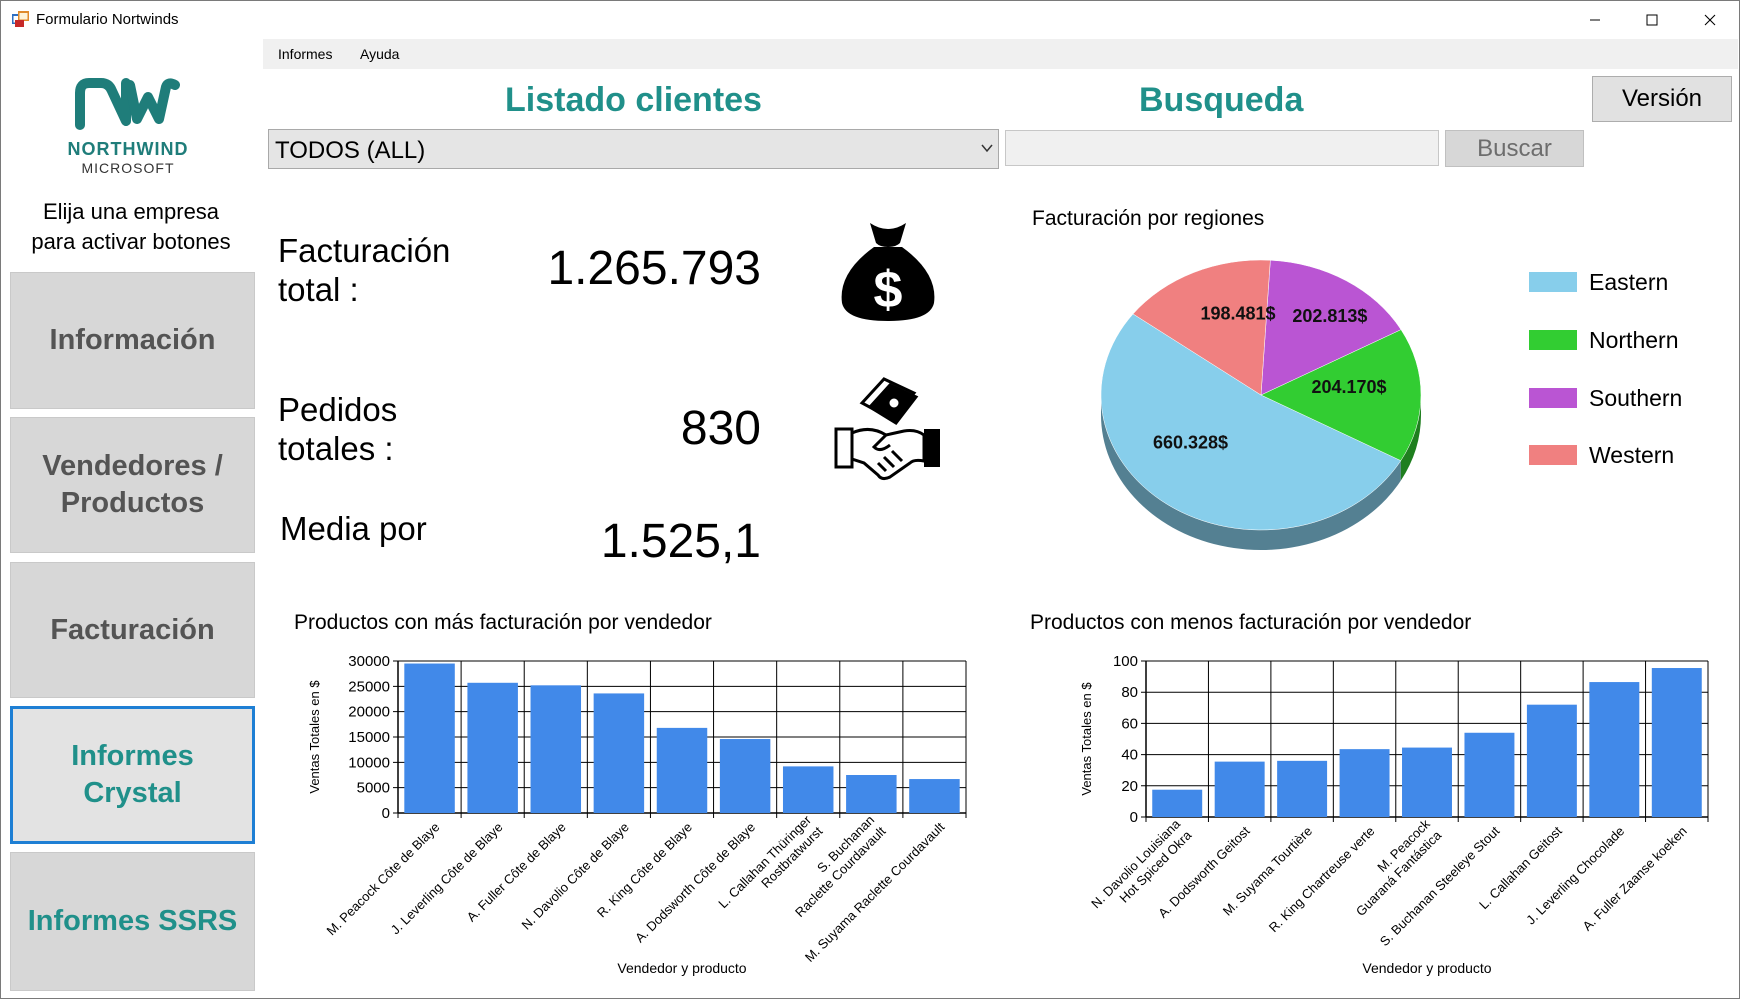 This screenshot has height=999, width=1740. I want to click on pedidos-label-line-2: totales :, so click(336, 448).